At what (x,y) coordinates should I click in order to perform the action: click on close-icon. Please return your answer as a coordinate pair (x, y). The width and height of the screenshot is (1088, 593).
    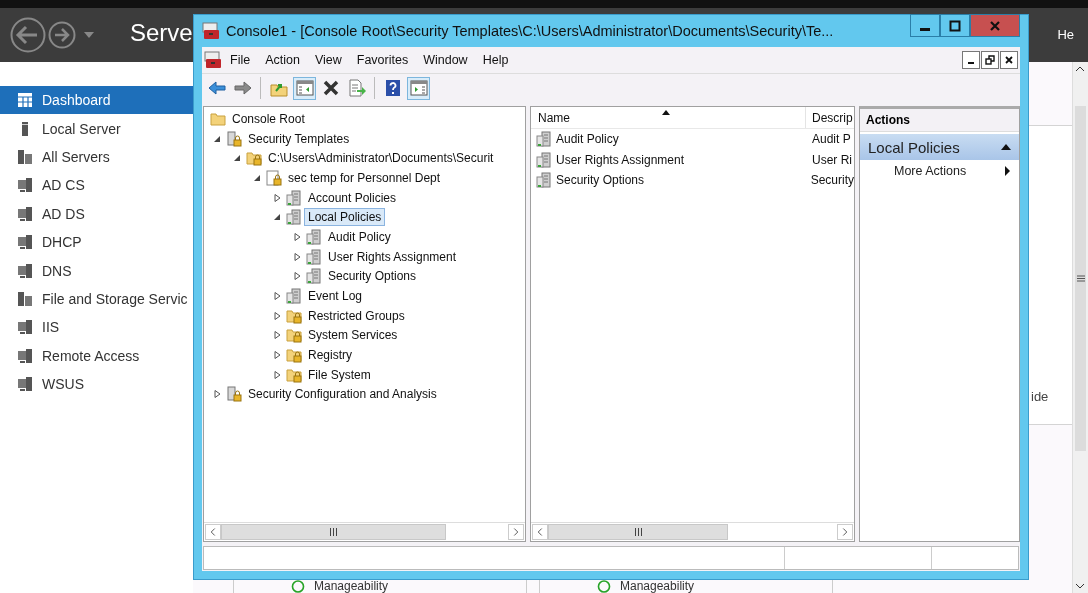
    Looking at the image, I should click on (1009, 60).